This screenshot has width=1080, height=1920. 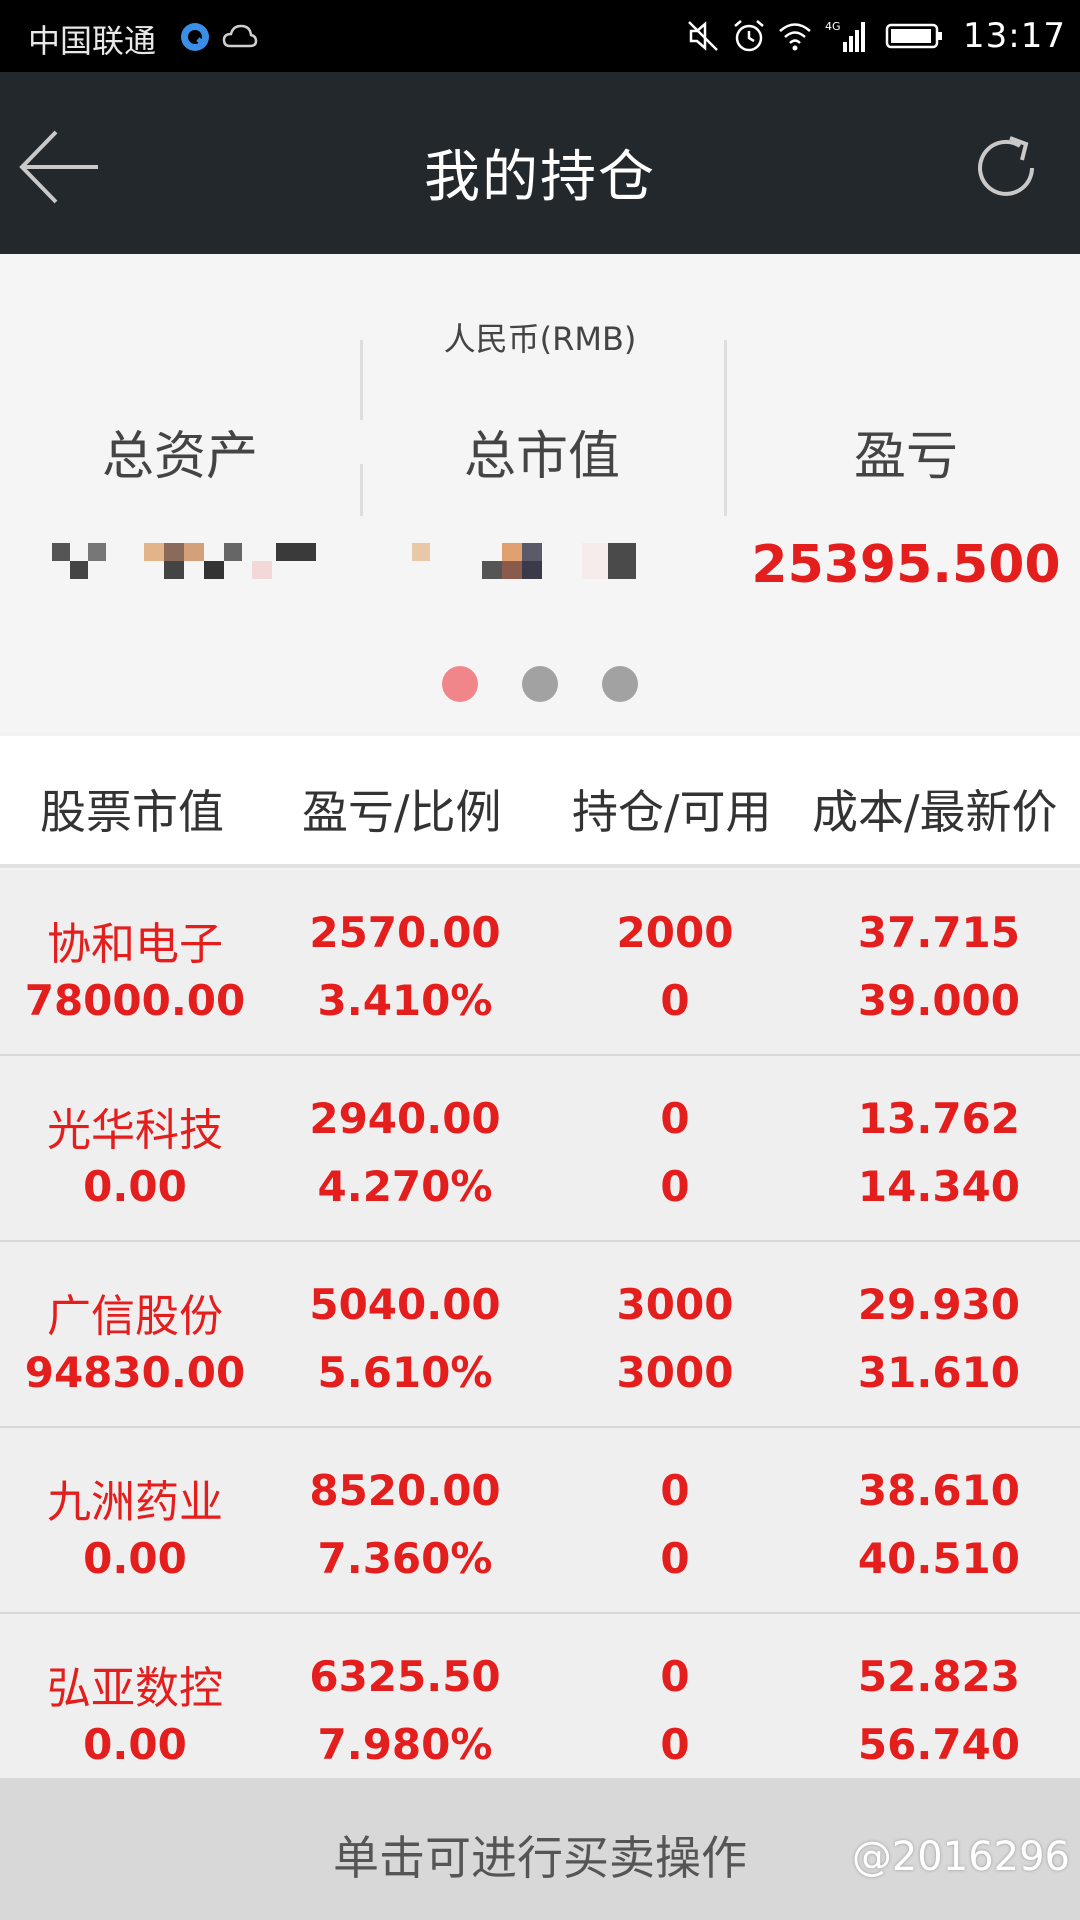 I want to click on stock-name: 九洲药业, so click(x=135, y=1502).